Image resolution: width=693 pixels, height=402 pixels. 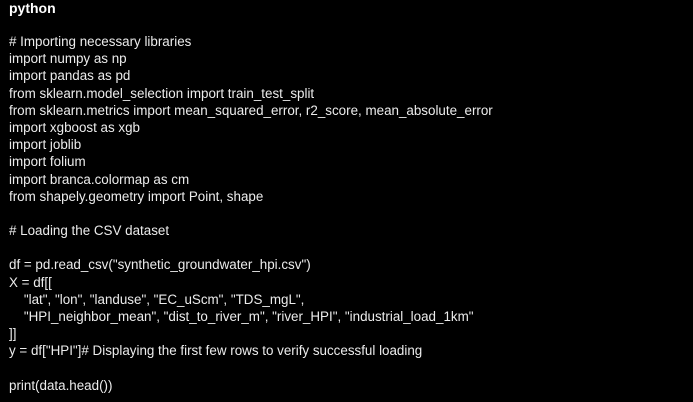 What do you see at coordinates (32, 8) in the screenshot?
I see `code-language-label: python` at bounding box center [32, 8].